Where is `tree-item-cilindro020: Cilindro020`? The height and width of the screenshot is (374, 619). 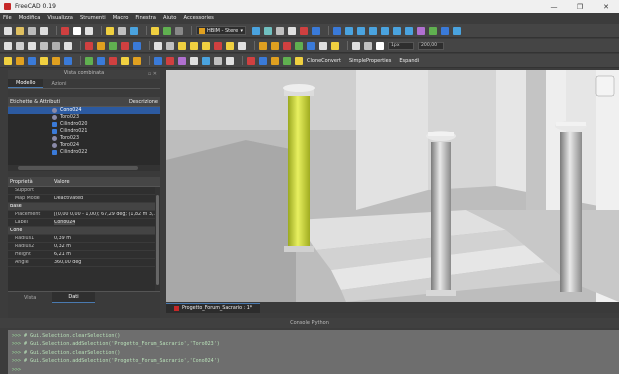
tree-item-cilindro020: Cilindro020 is located at coordinates (84, 124).